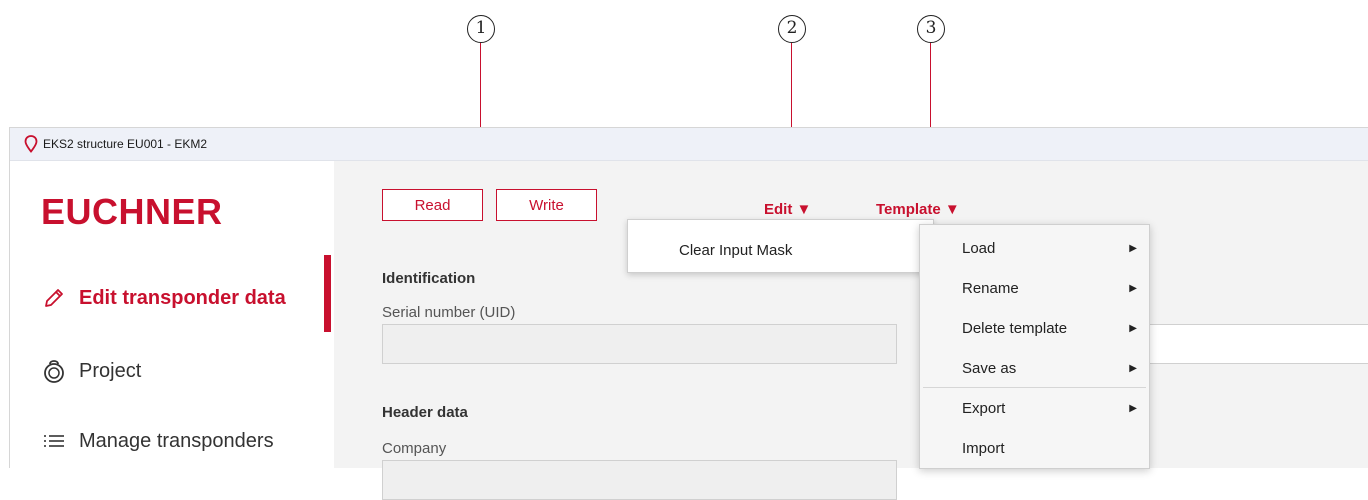 The width and height of the screenshot is (1368, 500). What do you see at coordinates (639, 344) in the screenshot?
I see `serial-number-field` at bounding box center [639, 344].